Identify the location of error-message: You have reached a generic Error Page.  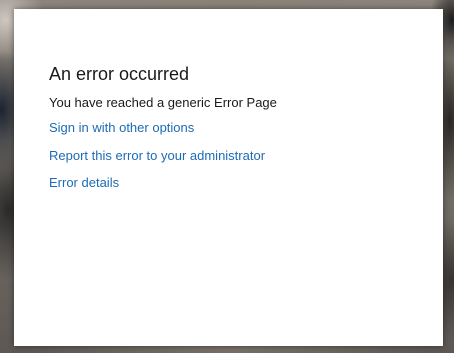
(163, 102).